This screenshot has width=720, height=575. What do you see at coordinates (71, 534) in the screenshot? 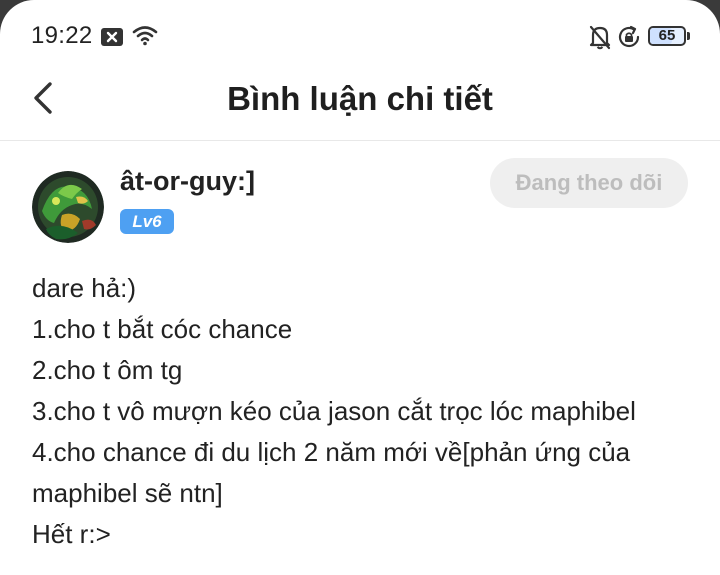
I see `comment-line: Hết r:>` at bounding box center [71, 534].